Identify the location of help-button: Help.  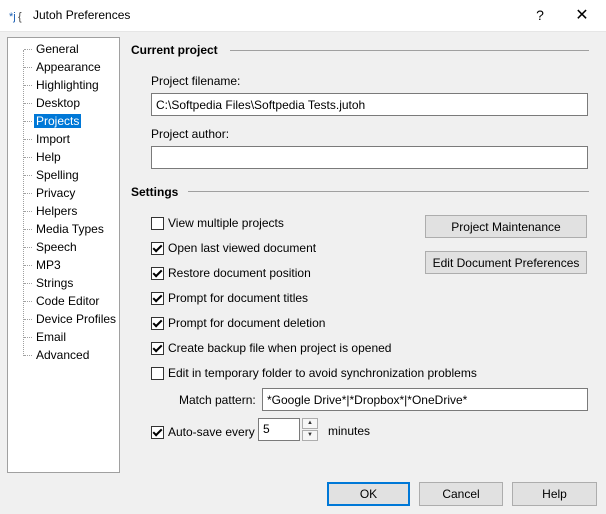
(554, 494).